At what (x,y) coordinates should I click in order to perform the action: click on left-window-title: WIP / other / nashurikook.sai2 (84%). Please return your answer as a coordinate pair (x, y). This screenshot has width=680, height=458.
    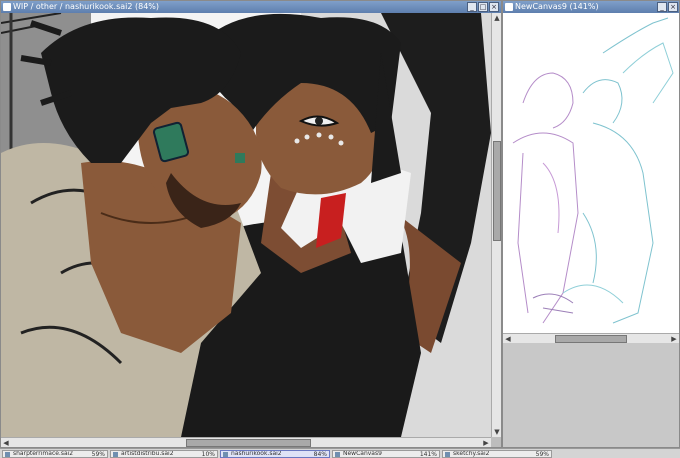
    Looking at the image, I should click on (86, 6).